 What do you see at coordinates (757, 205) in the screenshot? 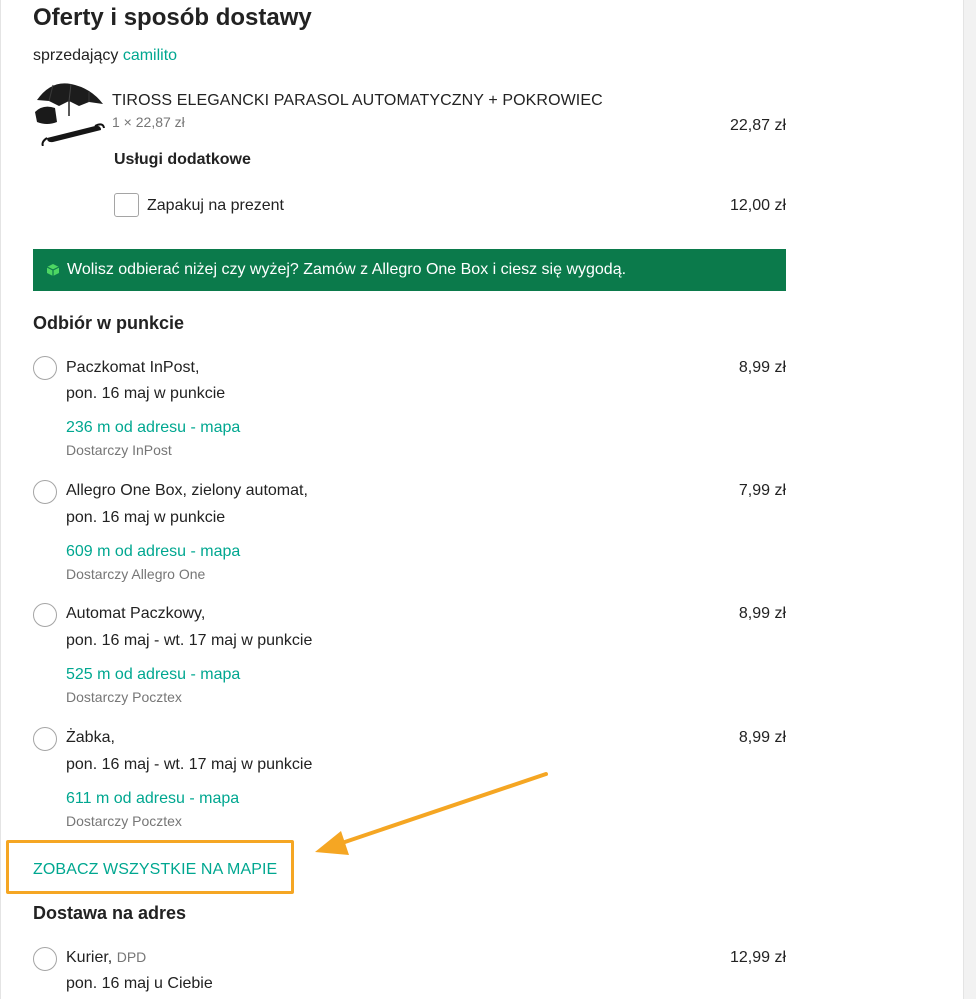
I see `gift-wrap-price: 12,00 zł` at bounding box center [757, 205].